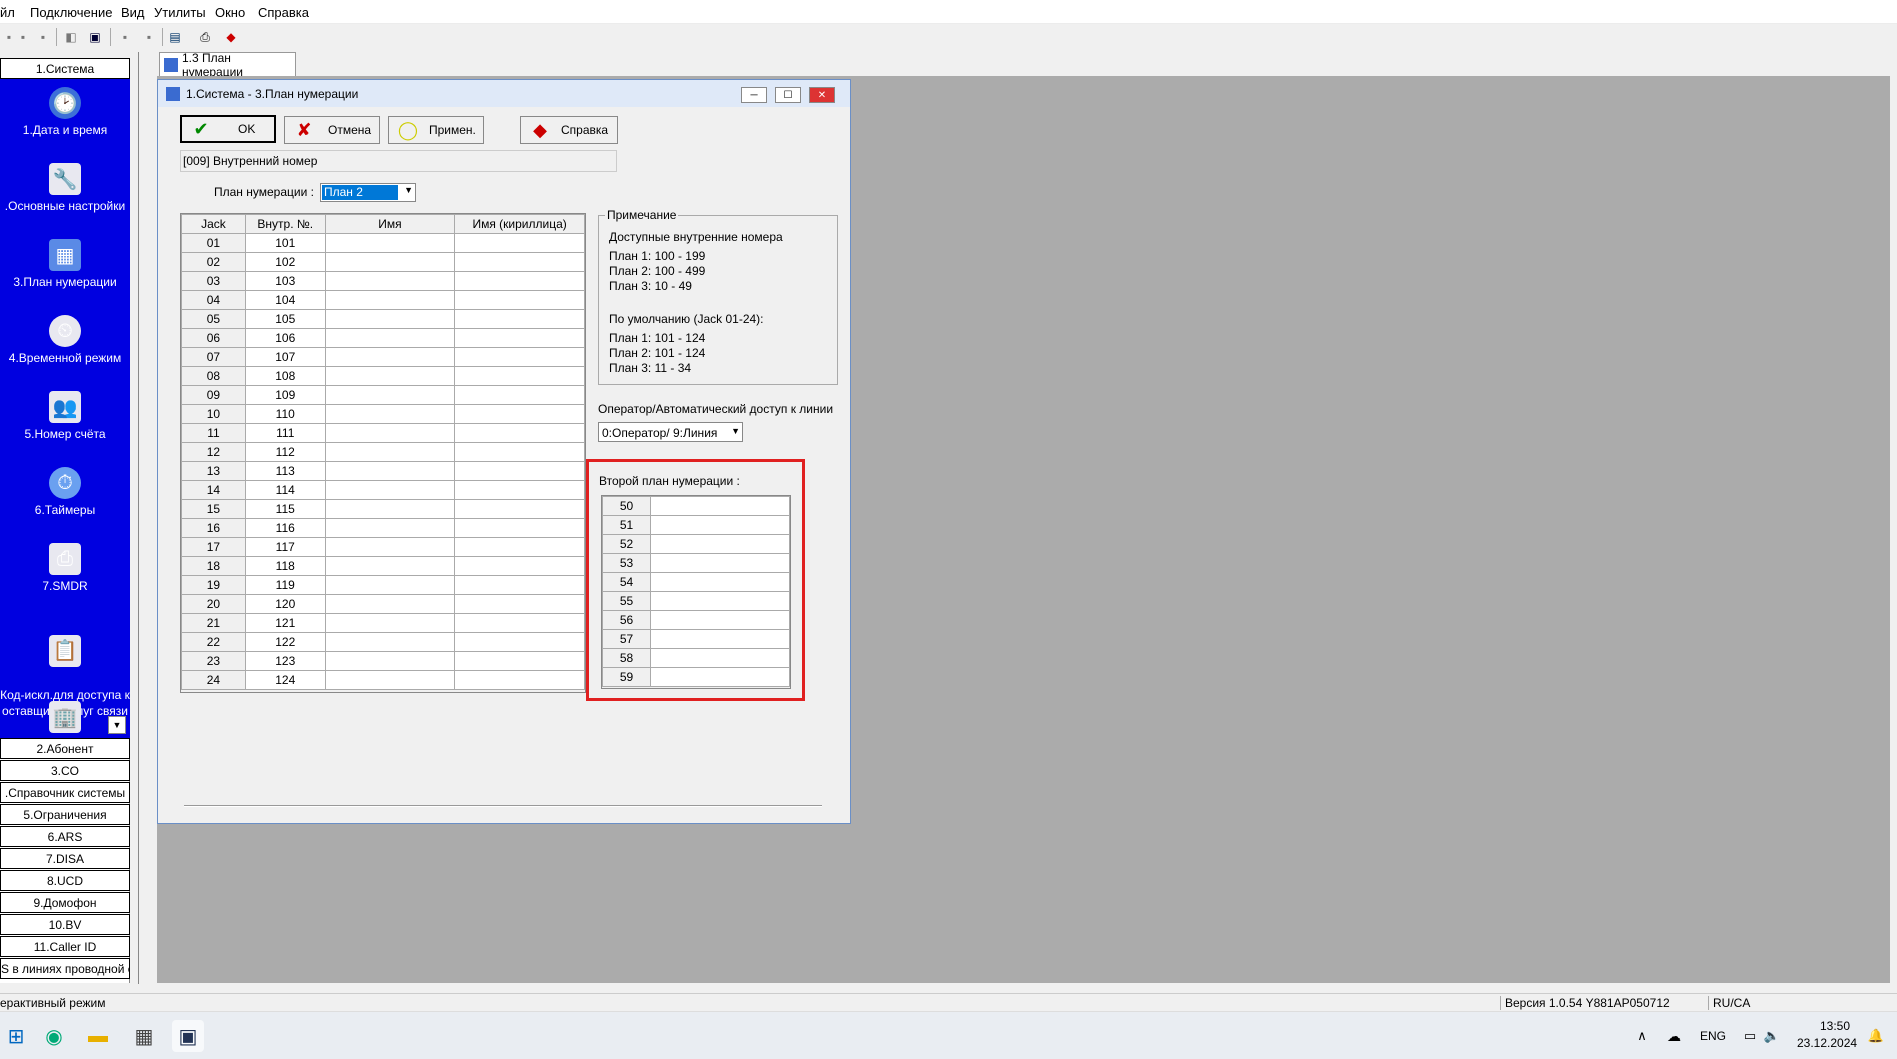 The width and height of the screenshot is (1897, 1059). Describe the element at coordinates (117, 725) in the screenshot. I see `scroll-down-button: ▼` at that location.